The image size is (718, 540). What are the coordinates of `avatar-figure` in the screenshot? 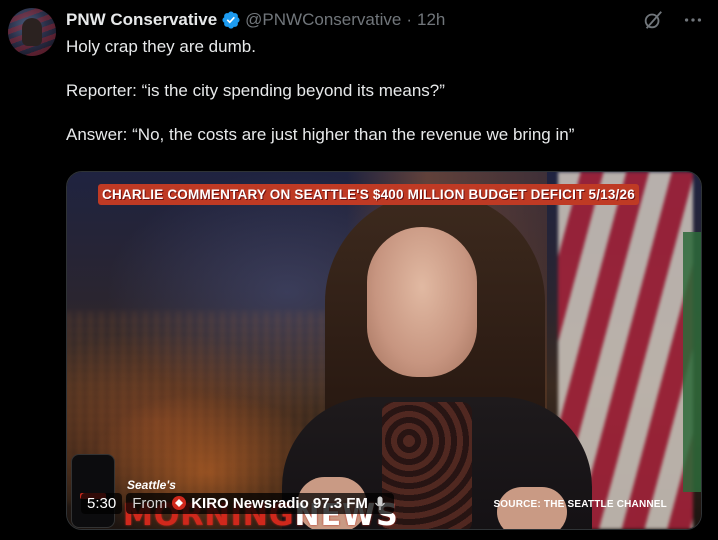 It's located at (32, 32).